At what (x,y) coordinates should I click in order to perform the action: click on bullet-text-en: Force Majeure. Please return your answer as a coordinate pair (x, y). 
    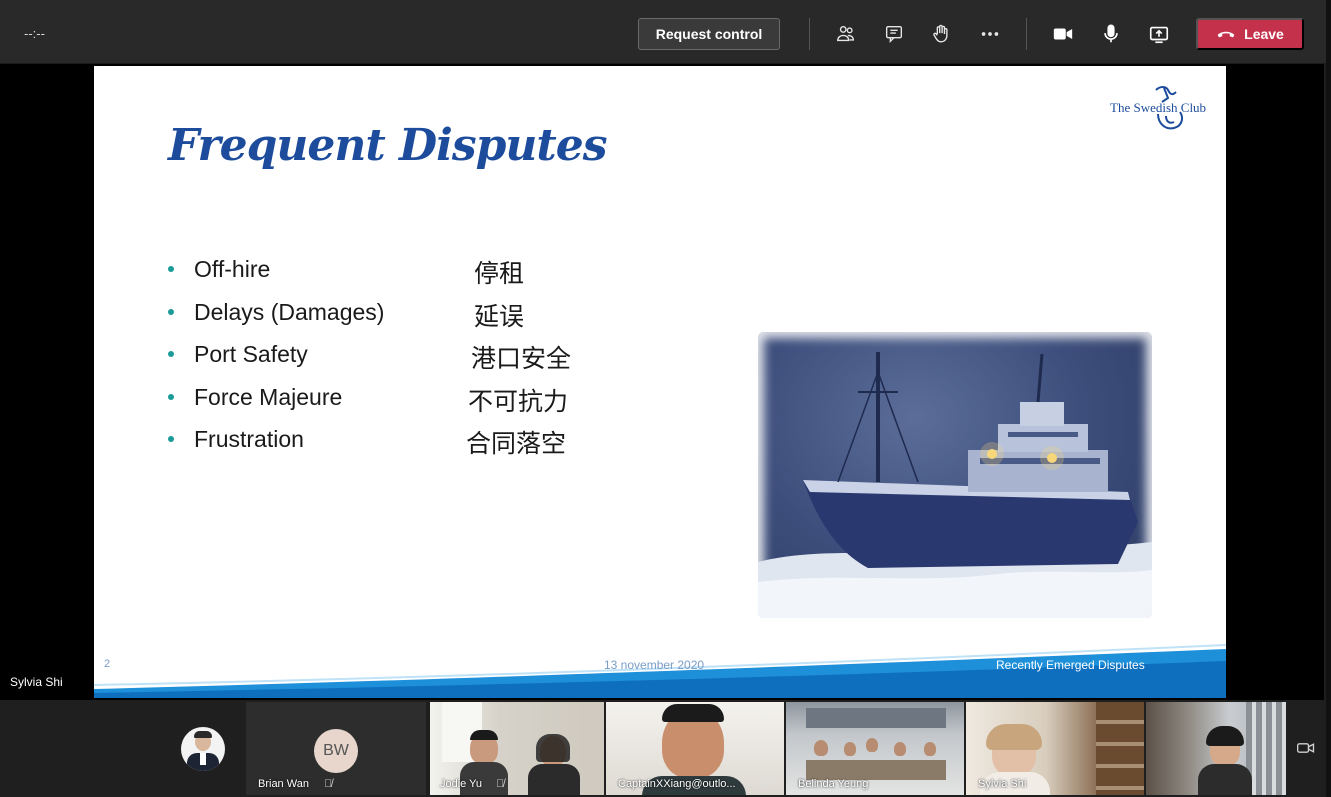
    Looking at the image, I should click on (268, 396).